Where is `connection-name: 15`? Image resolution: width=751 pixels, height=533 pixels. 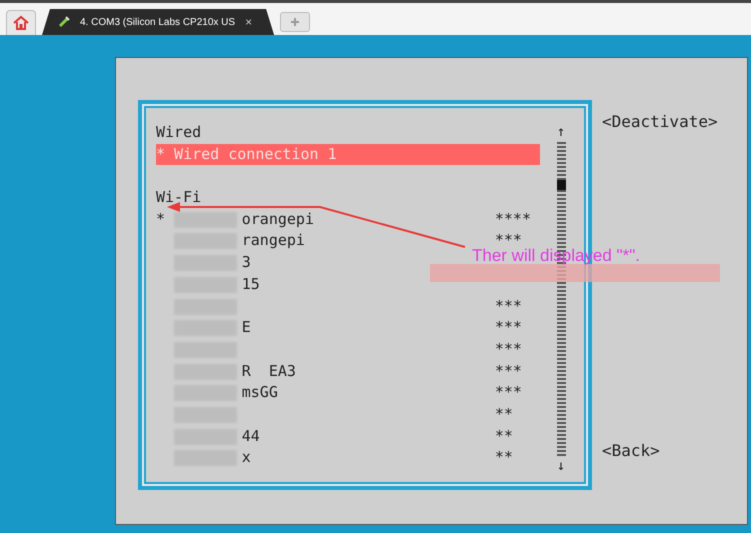 connection-name: 15 is located at coordinates (251, 284).